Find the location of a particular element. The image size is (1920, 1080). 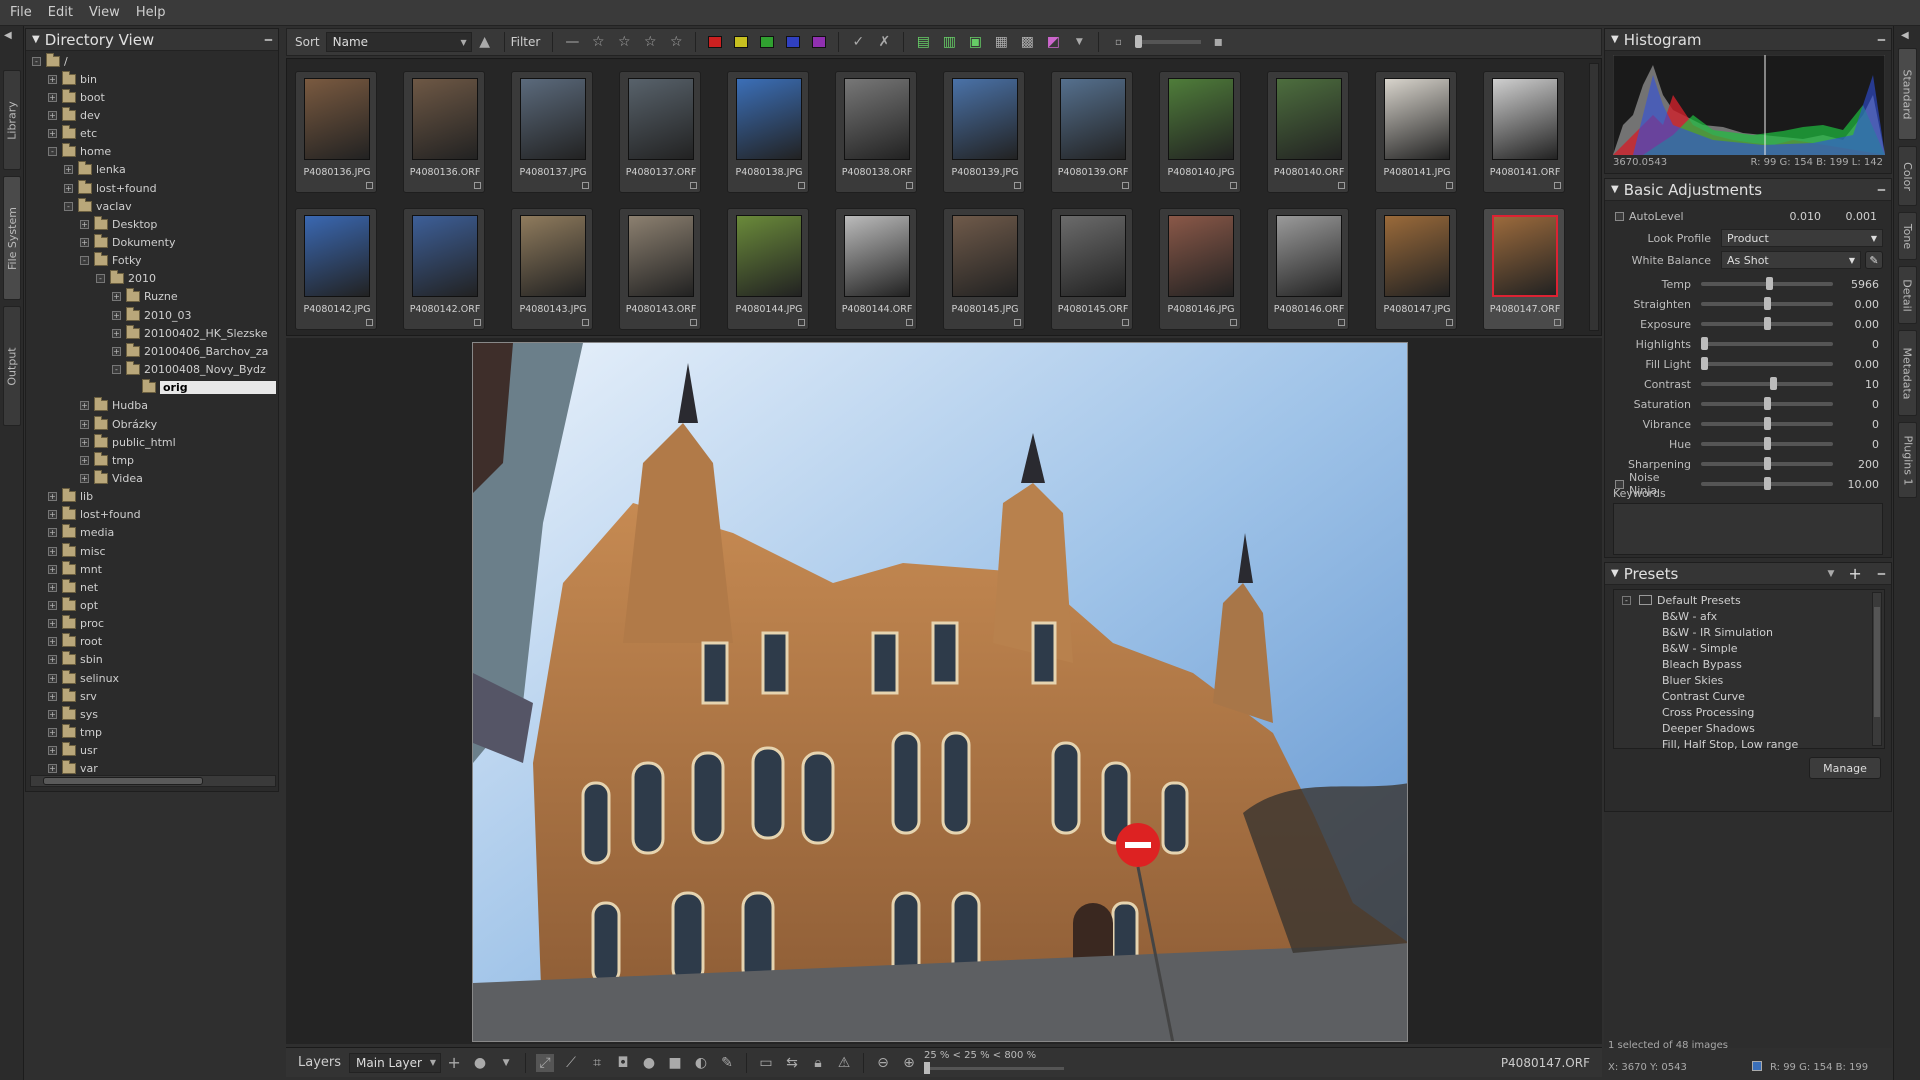

tree-node: + Ruzne is located at coordinates (145, 296).